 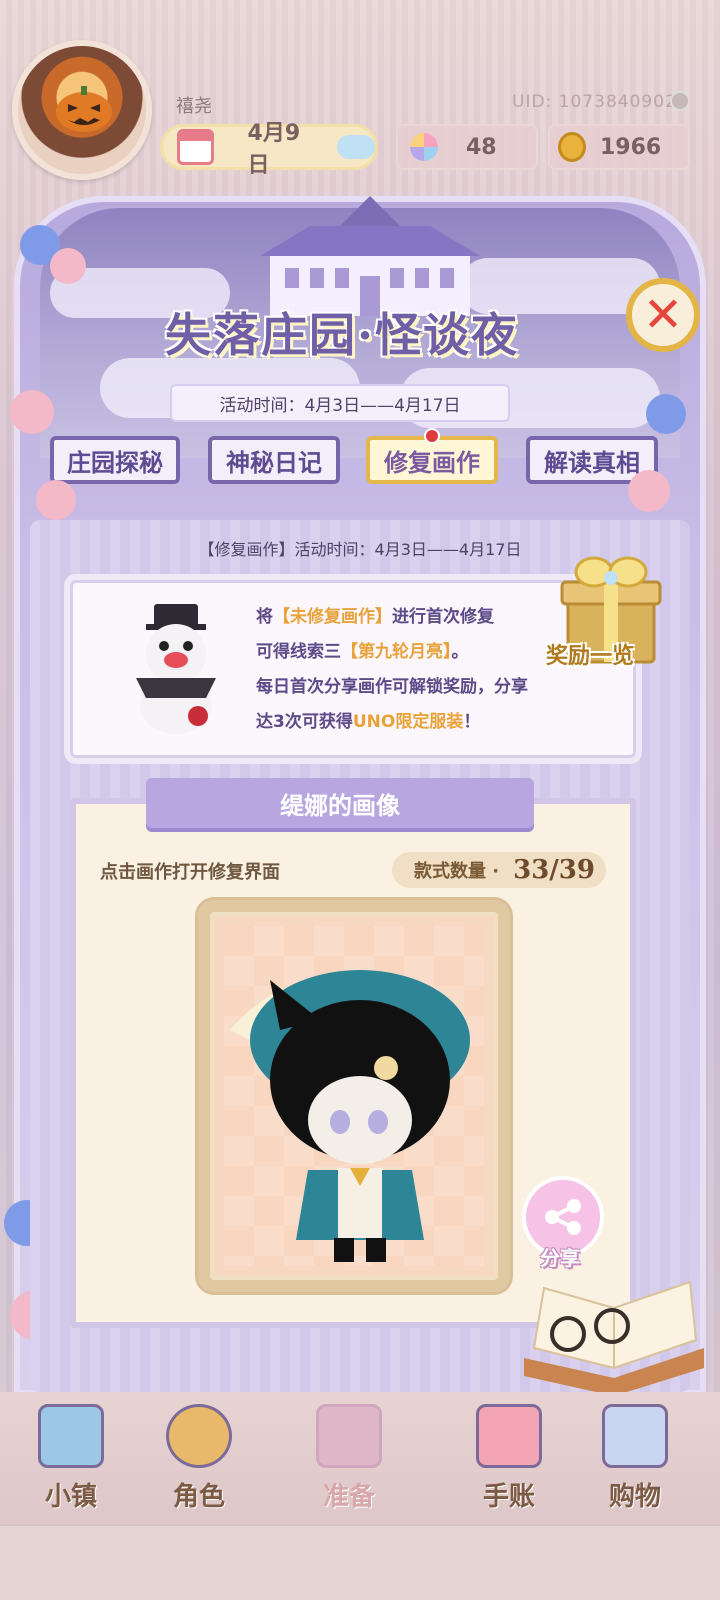 I want to click on info-line1-highlight: 【未修复画作】, so click(x=332, y=617).